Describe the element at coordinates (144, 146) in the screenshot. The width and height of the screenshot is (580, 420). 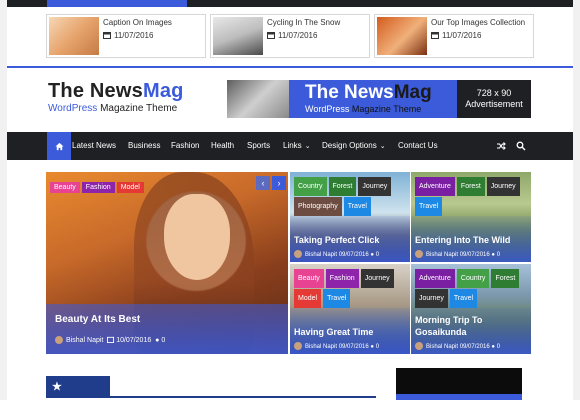
I see `nav-item-business: Business` at that location.